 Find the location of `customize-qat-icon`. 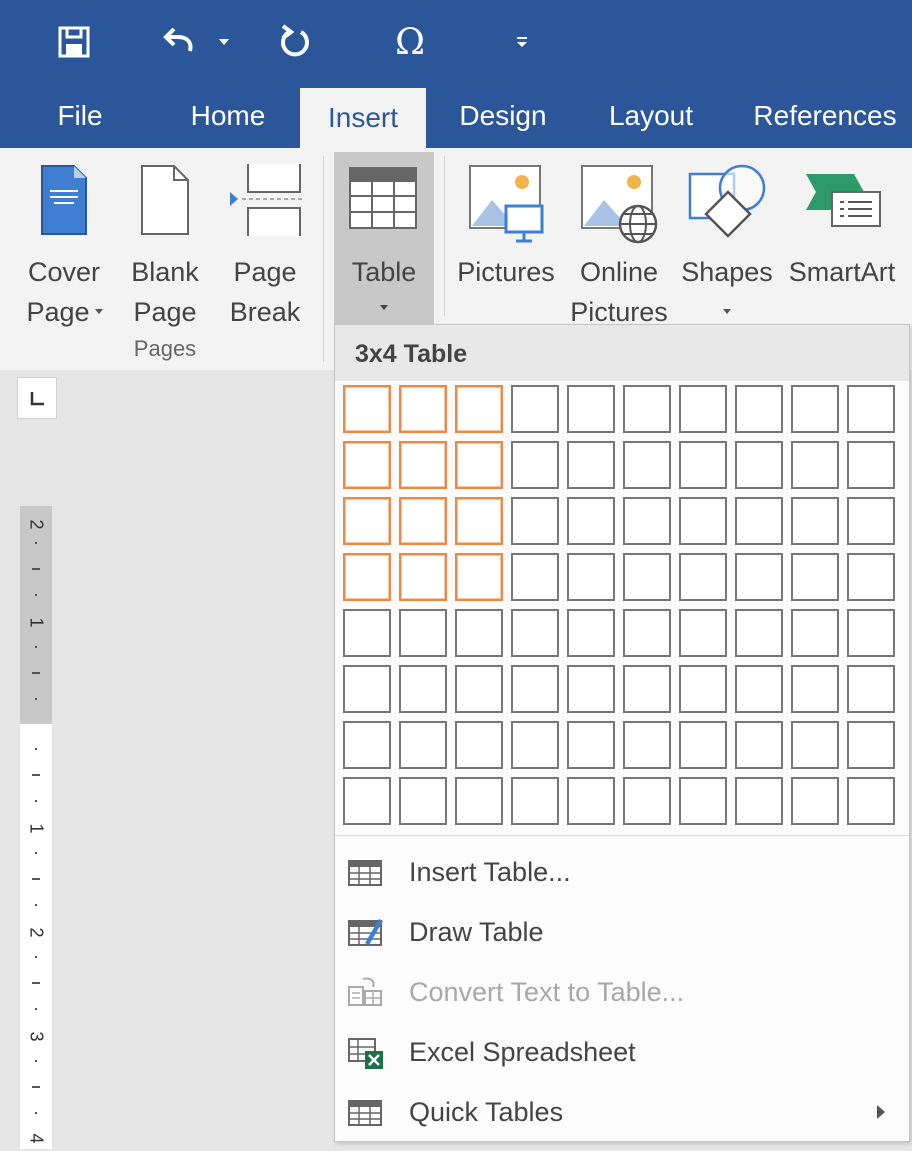

customize-qat-icon is located at coordinates (522, 42).